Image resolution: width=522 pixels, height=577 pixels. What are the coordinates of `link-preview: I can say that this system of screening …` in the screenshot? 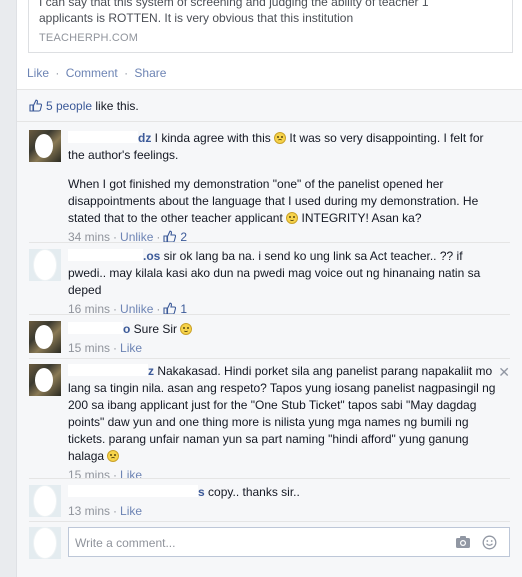 It's located at (270, 26).